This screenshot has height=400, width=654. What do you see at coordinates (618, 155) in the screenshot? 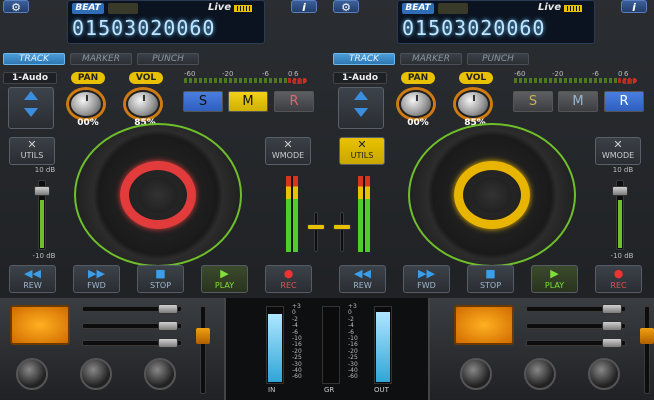
I see `wmode-button-label: WMODE` at bounding box center [618, 155].